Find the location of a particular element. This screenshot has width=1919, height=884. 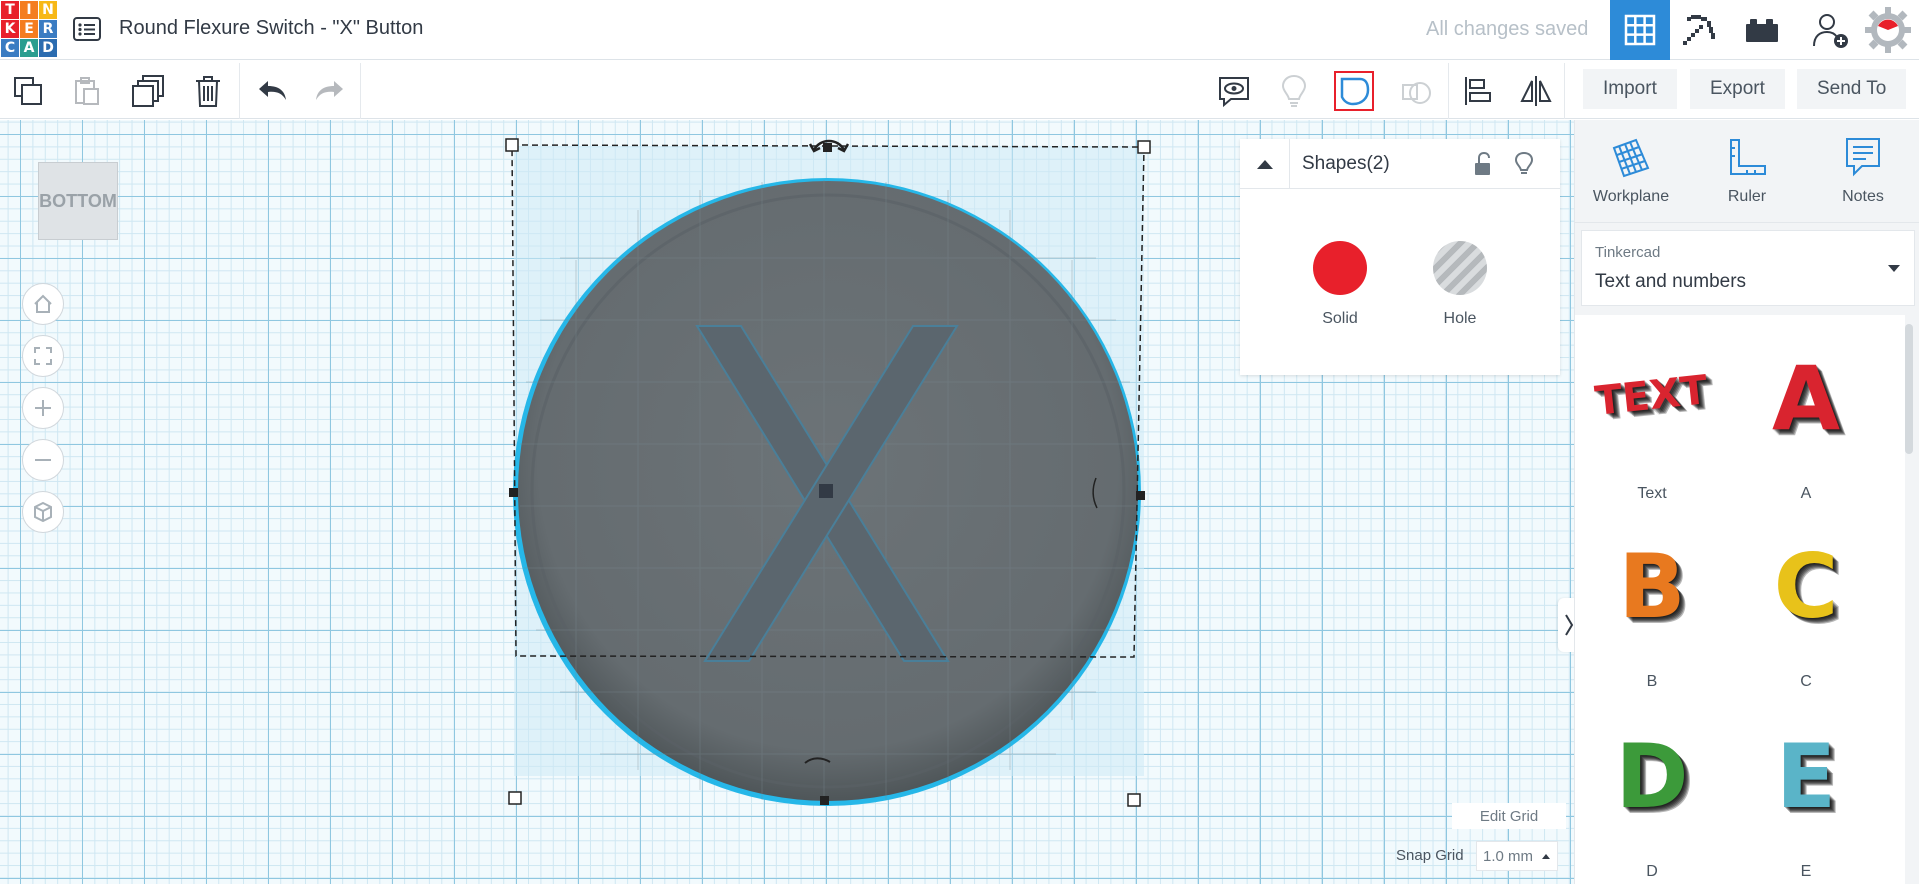

import-button: Import is located at coordinates (1630, 89).